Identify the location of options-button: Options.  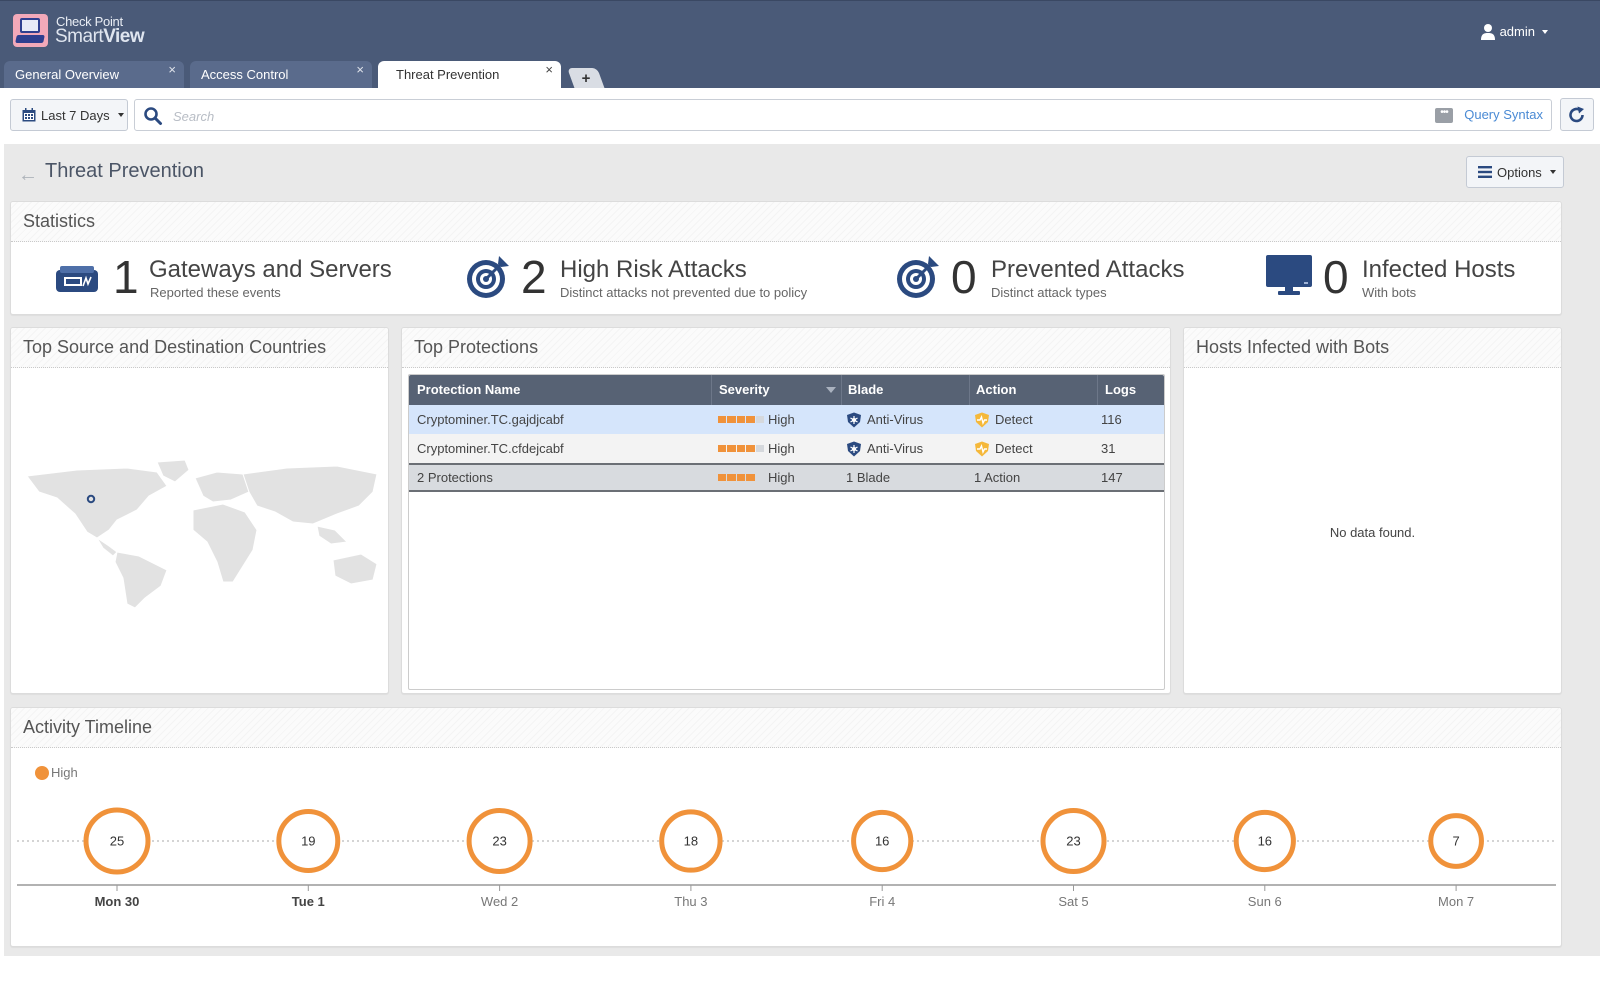
(1515, 172).